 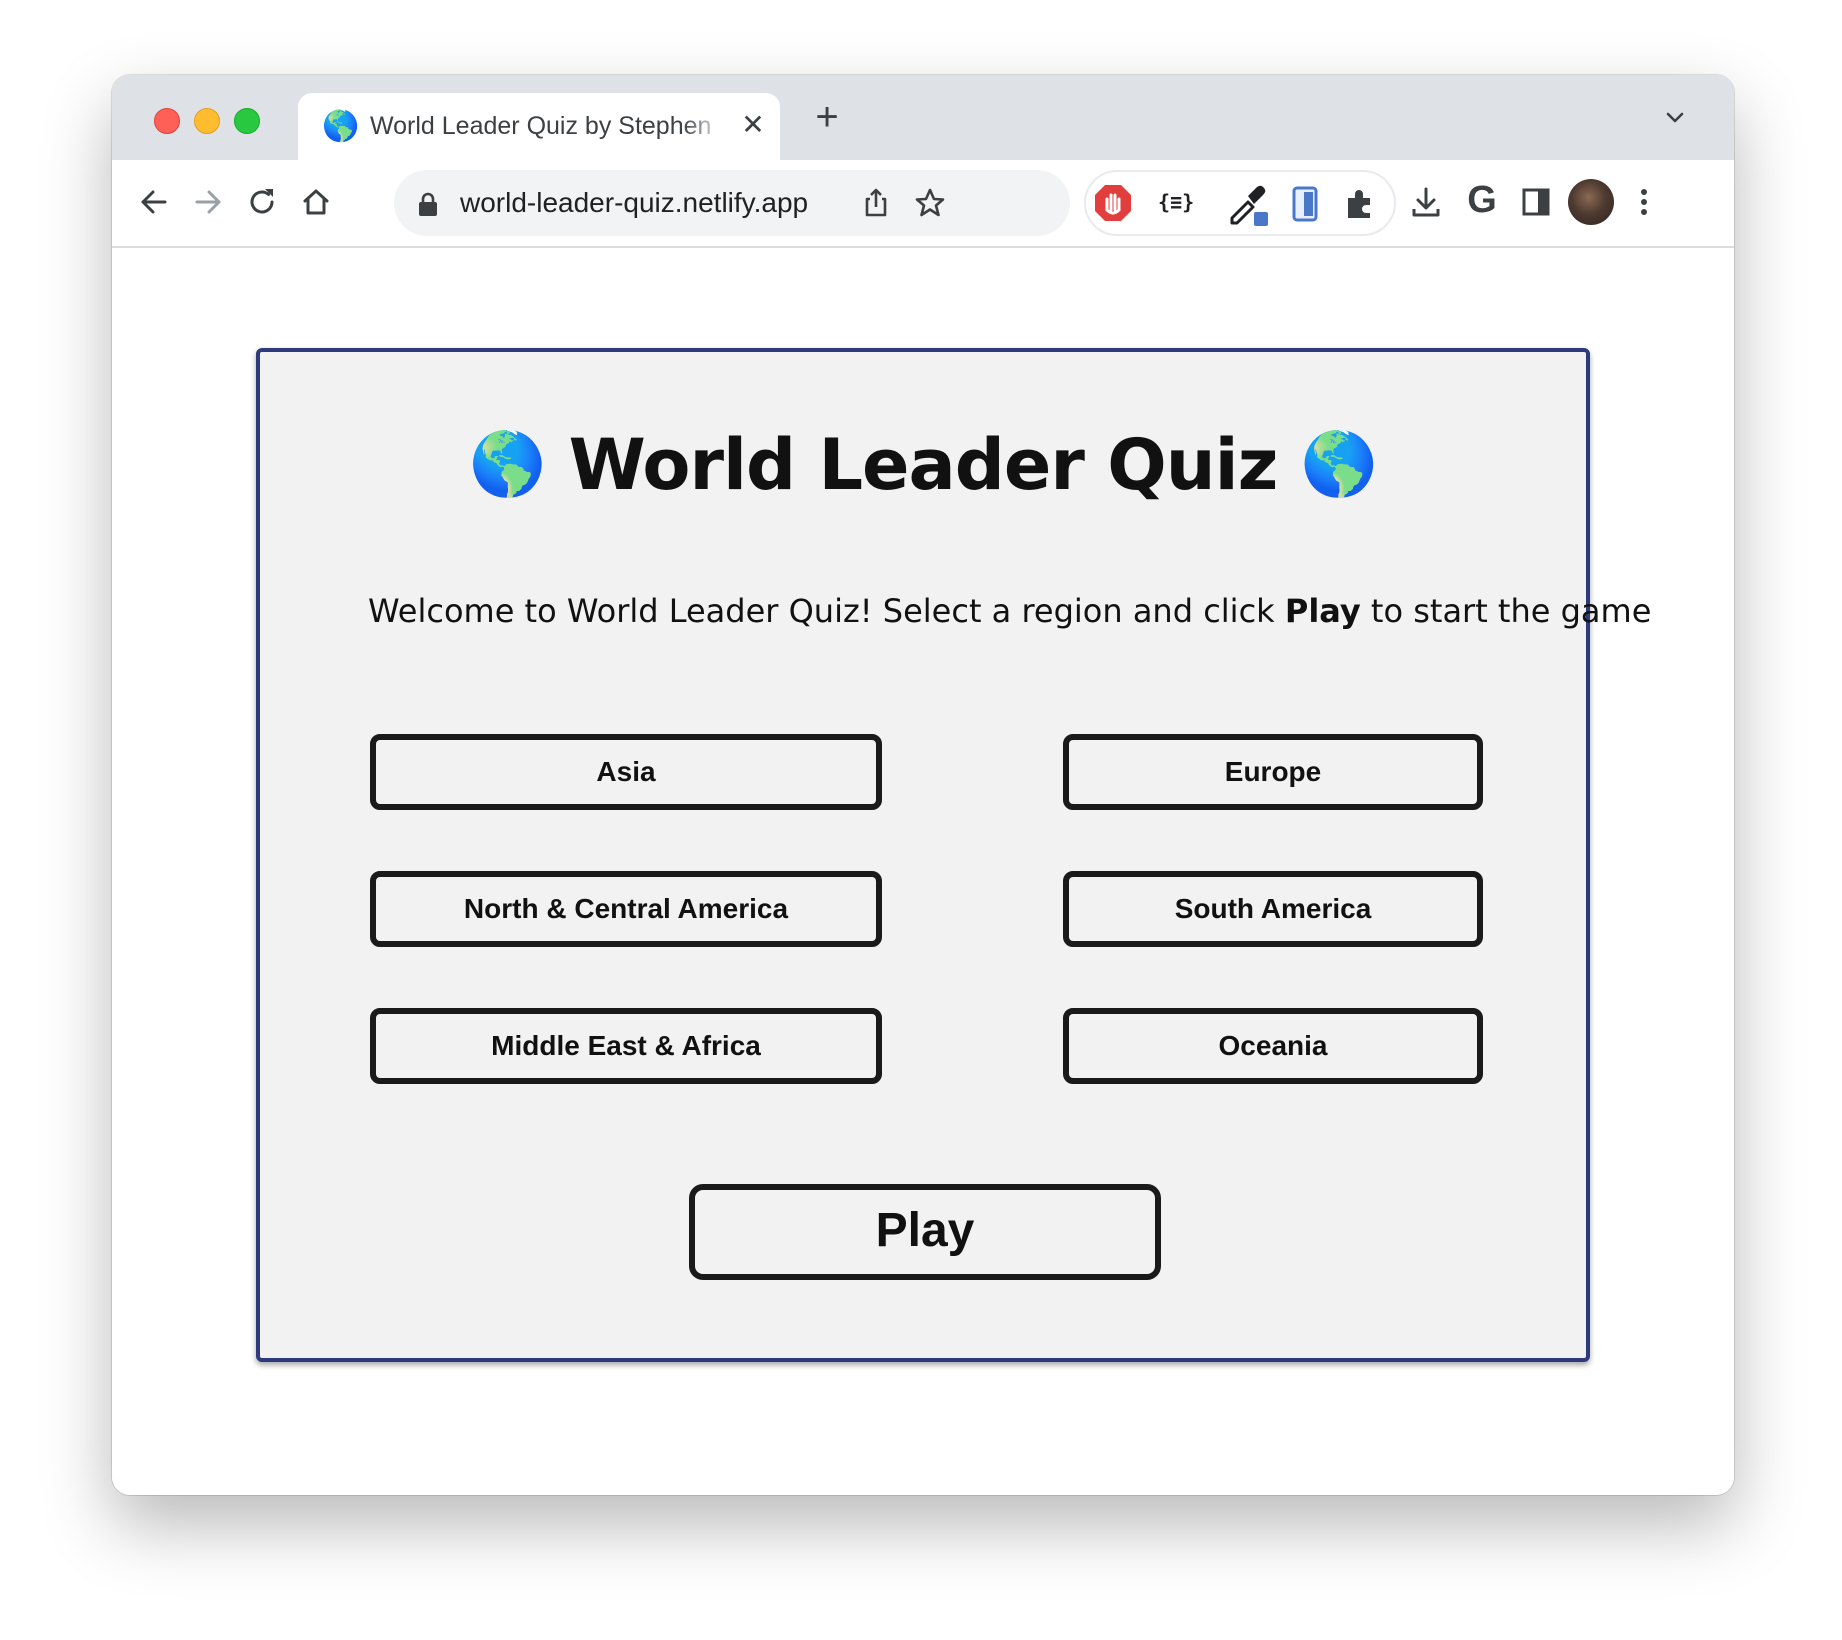 I want to click on profile-avatar, so click(x=1591, y=202).